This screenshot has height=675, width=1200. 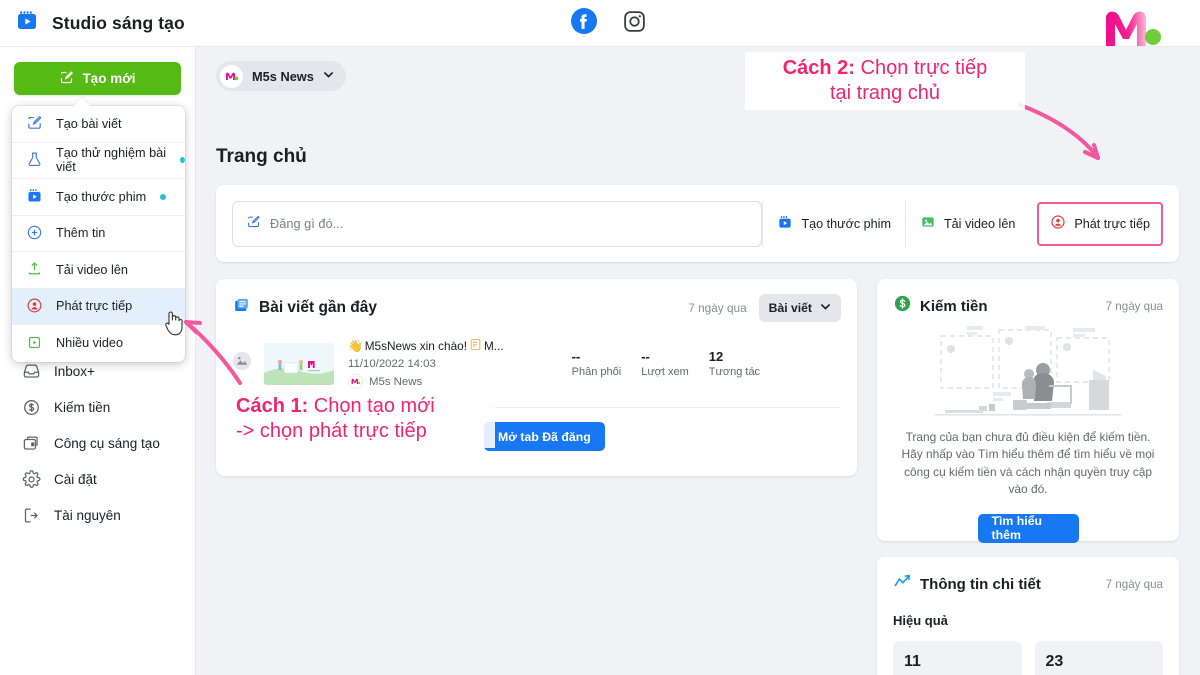 I want to click on create-new-label: Tạo mới, so click(x=109, y=78).